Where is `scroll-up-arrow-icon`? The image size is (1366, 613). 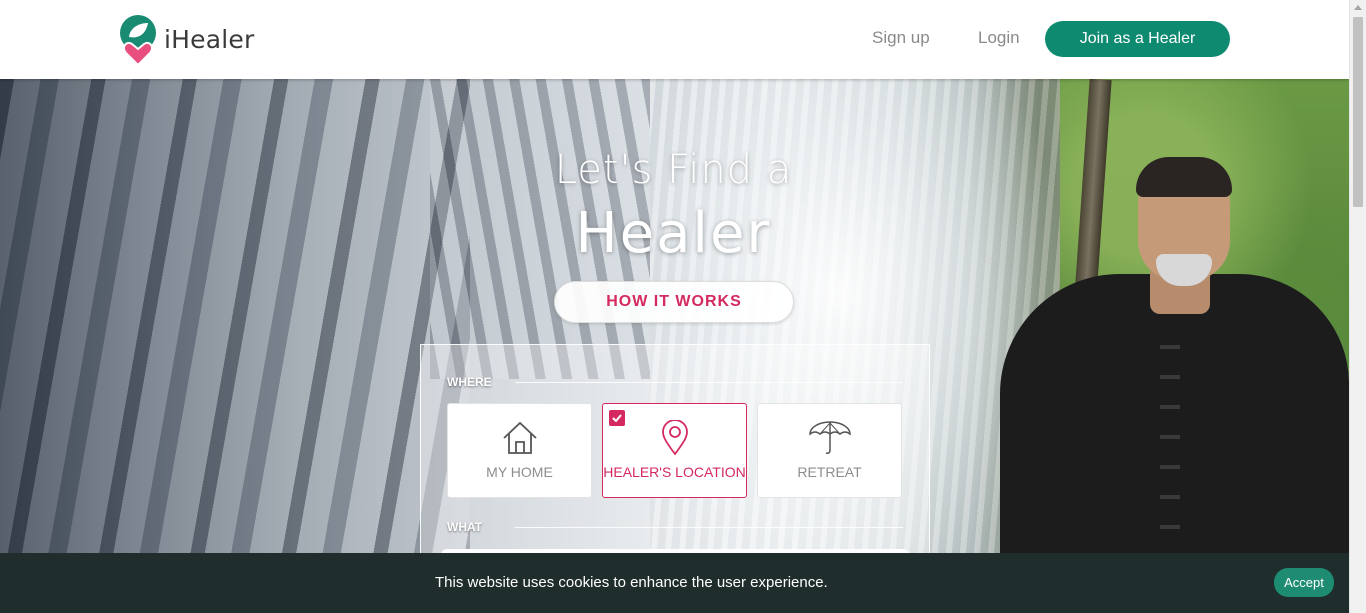
scroll-up-arrow-icon is located at coordinates (1358, 7).